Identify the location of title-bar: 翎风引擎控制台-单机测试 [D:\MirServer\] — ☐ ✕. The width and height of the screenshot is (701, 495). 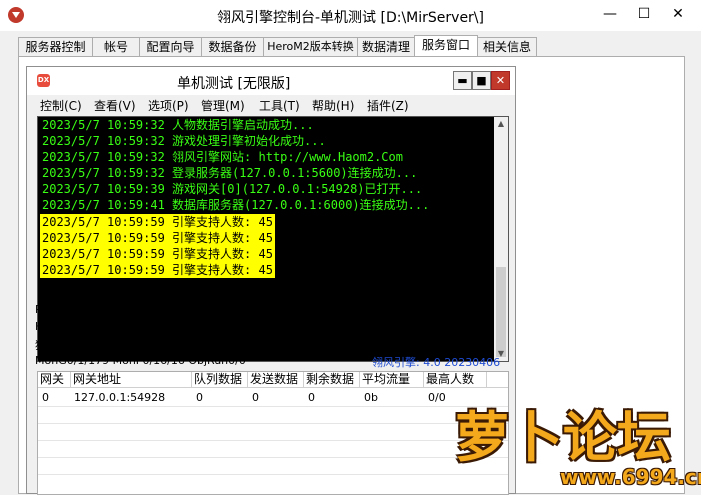
(350, 15).